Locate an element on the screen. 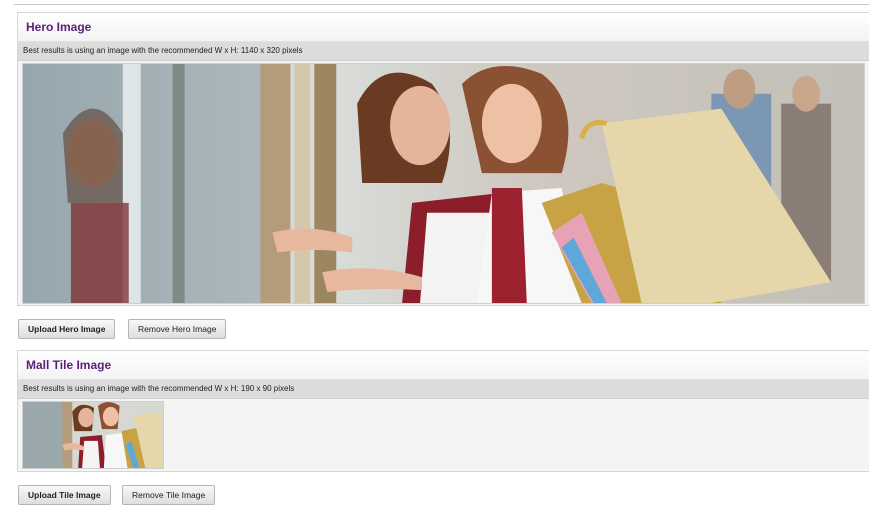 This screenshot has width=869, height=508. mall-tile-image-preview is located at coordinates (93, 435).